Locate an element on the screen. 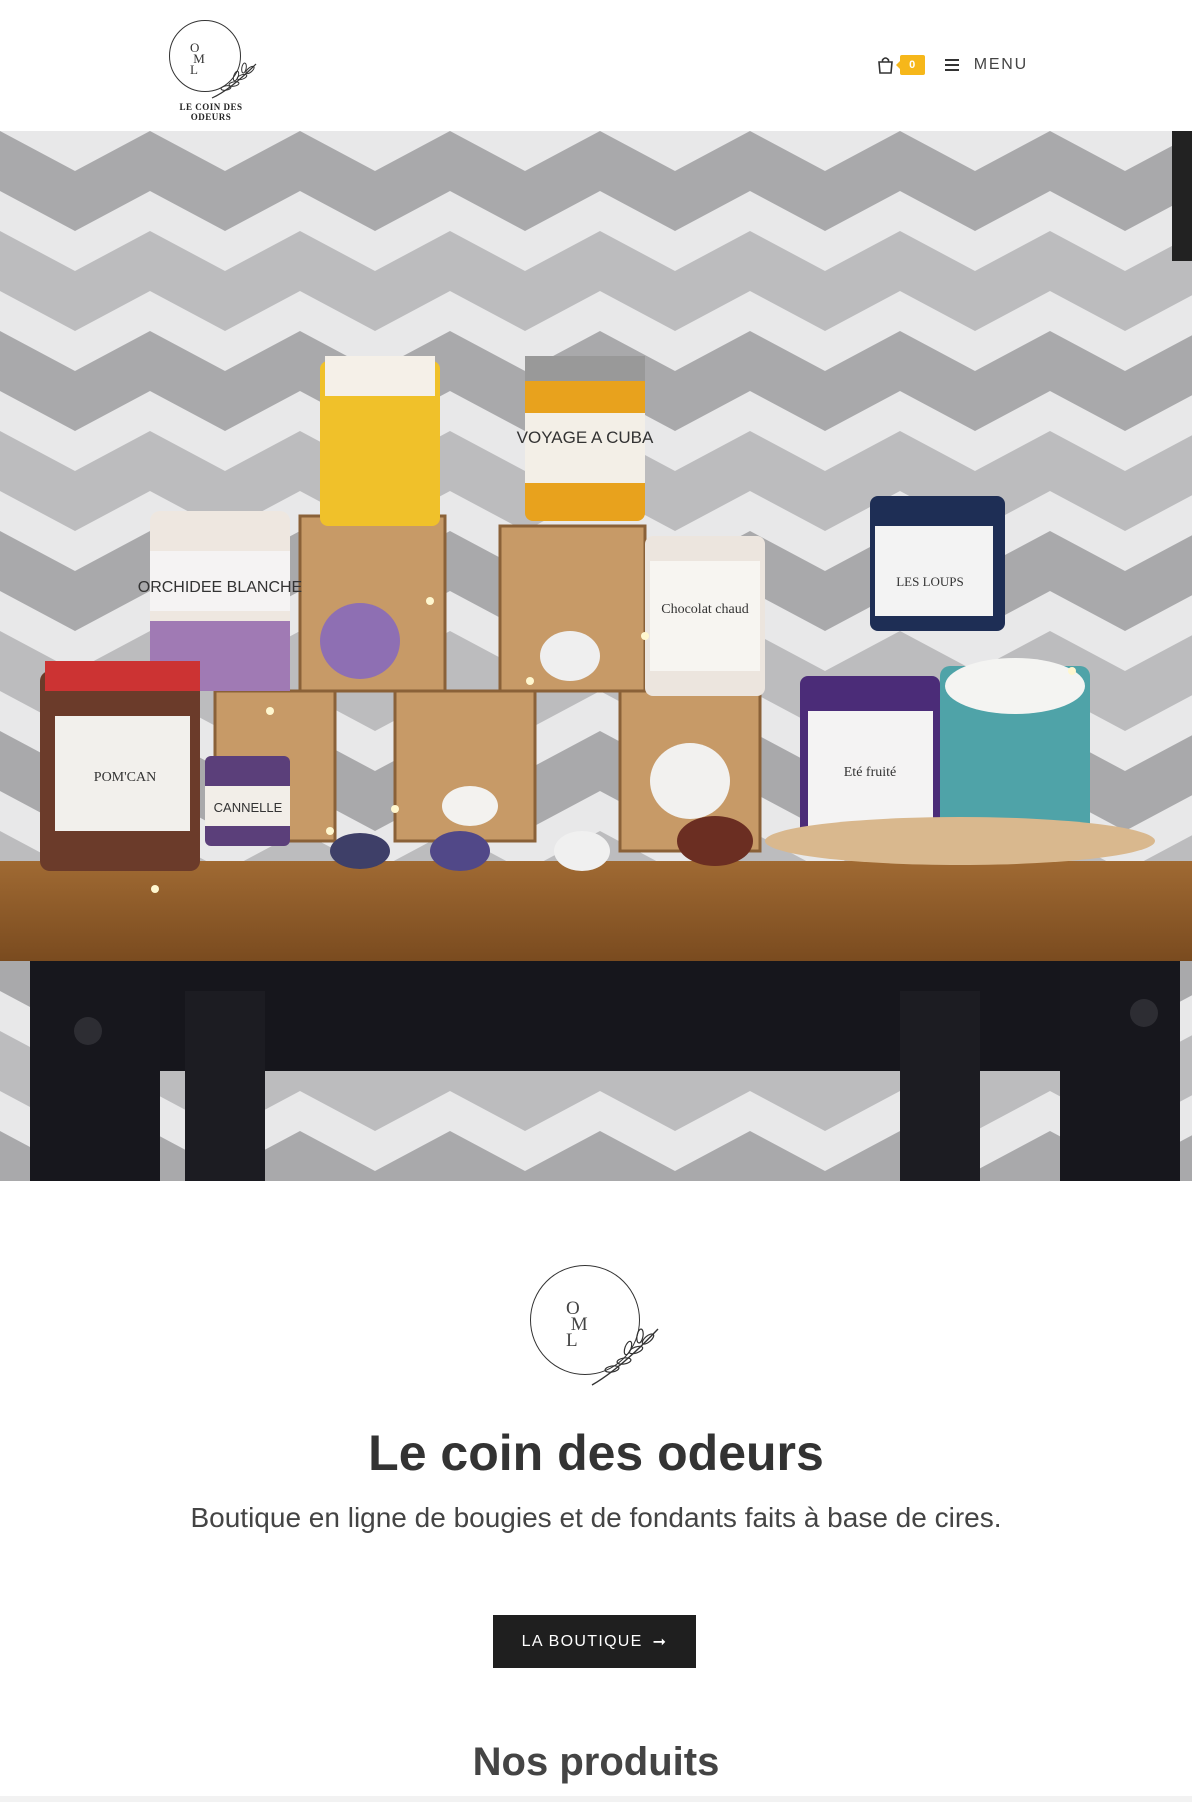 The image size is (1192, 1802). site-logo: O ML LE COIN DES ODEURS is located at coordinates (211, 70).